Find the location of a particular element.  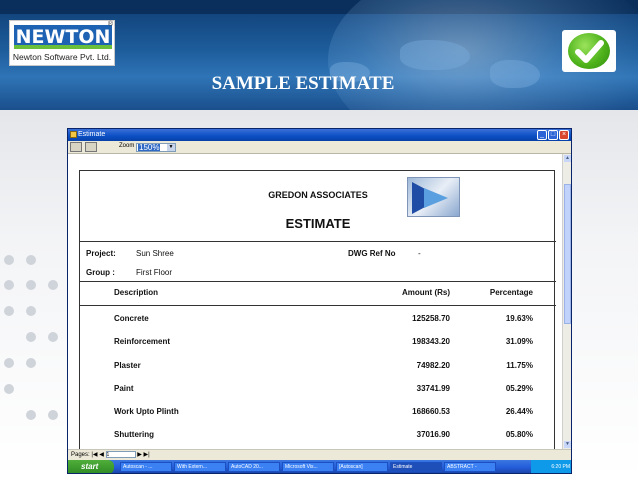

company-name: GREDON ASSOCIATES is located at coordinates (318, 195).